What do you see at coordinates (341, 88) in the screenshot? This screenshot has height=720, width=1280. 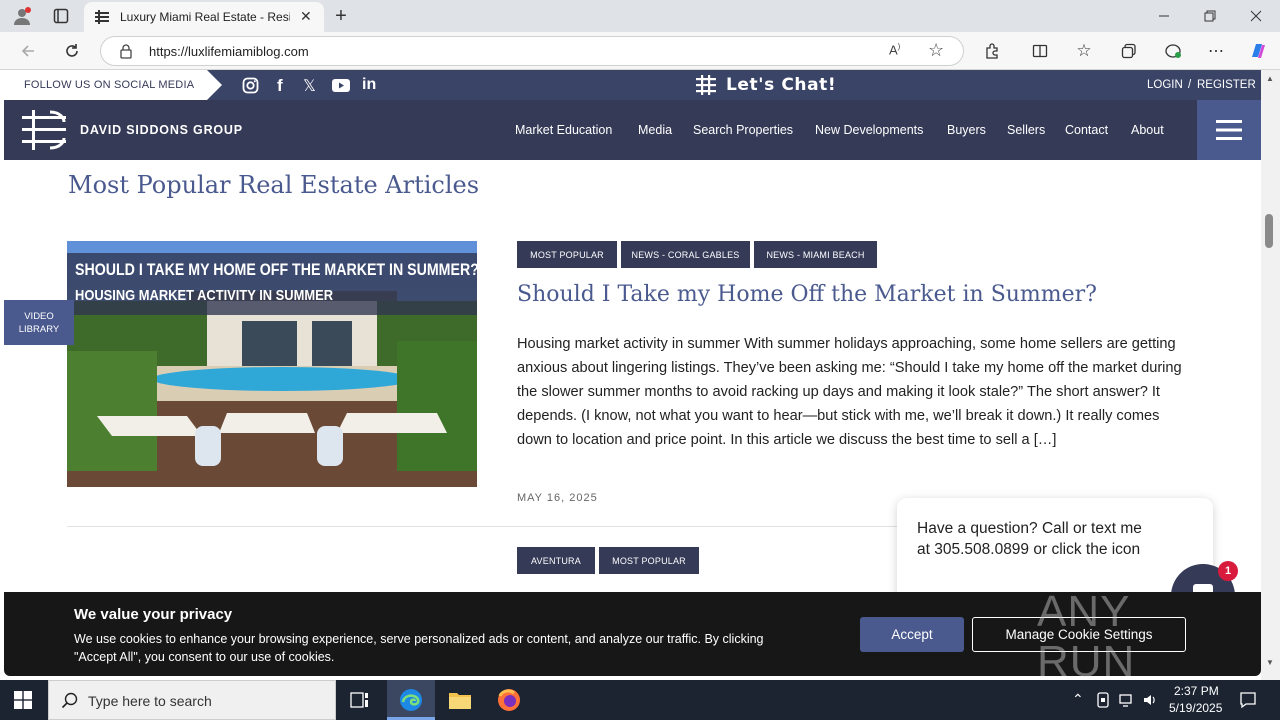 I see `youtube-icon` at bounding box center [341, 88].